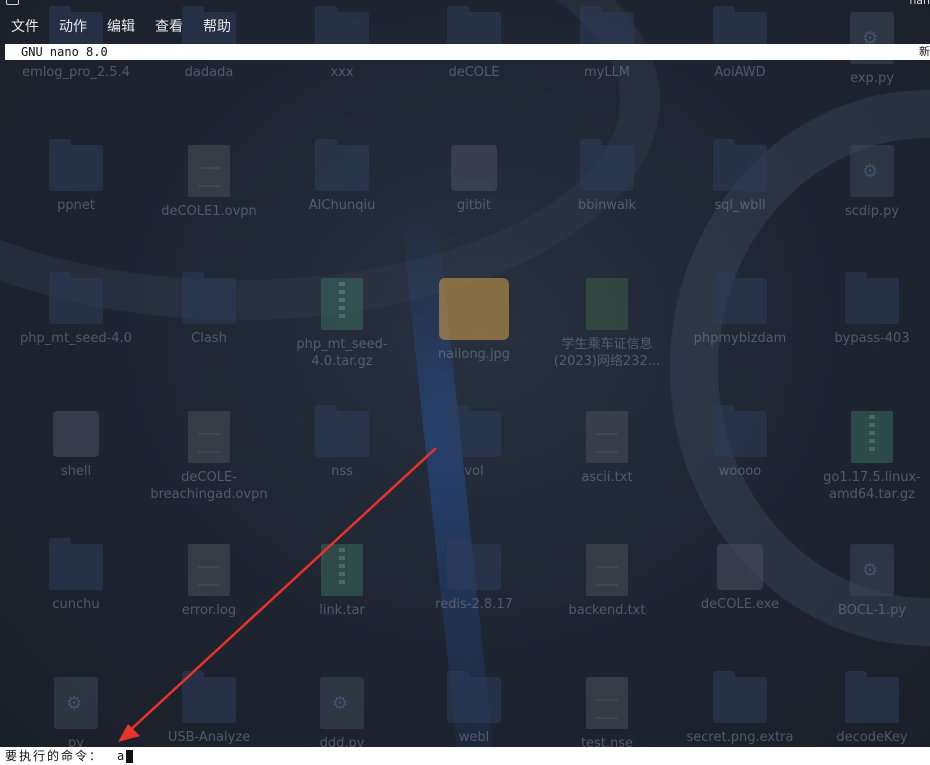 The image size is (930, 765). Describe the element at coordinates (465, 756) in the screenshot. I see `command-prompt-bar: 要执行的命令： a` at that location.